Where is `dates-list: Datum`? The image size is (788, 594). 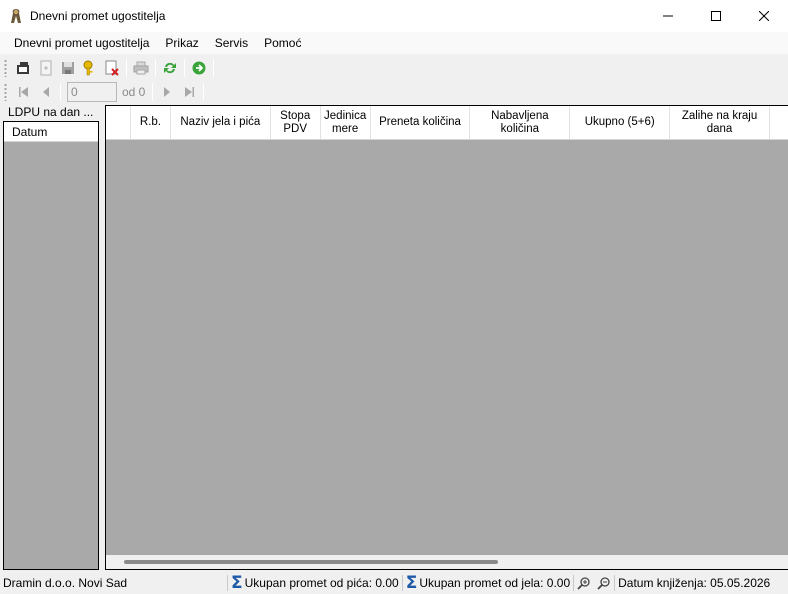
dates-list: Datum is located at coordinates (51, 345).